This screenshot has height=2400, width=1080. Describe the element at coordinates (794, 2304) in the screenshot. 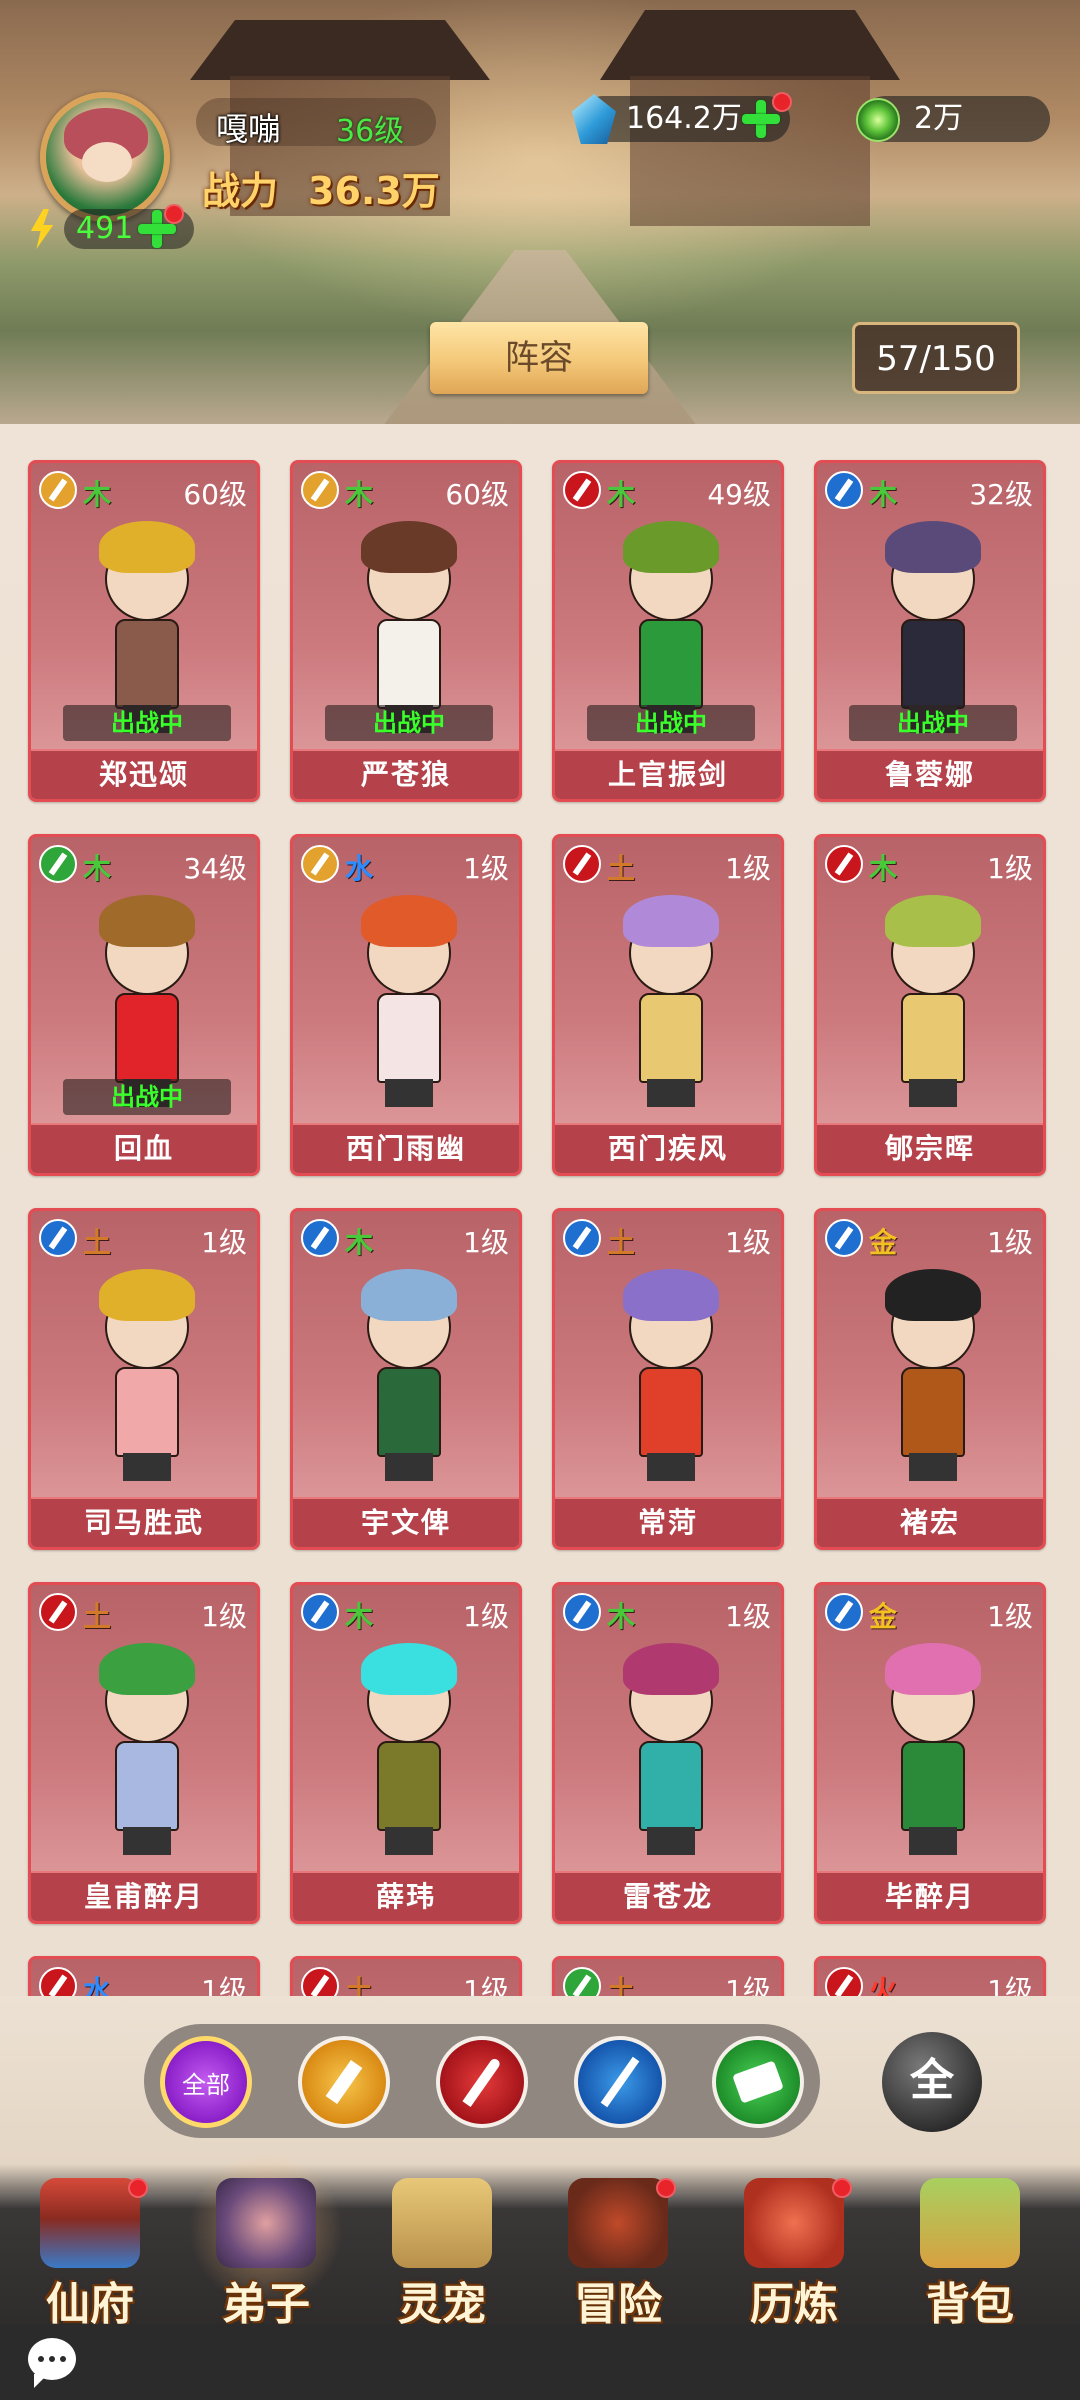

I see `nav-label: 历炼` at that location.